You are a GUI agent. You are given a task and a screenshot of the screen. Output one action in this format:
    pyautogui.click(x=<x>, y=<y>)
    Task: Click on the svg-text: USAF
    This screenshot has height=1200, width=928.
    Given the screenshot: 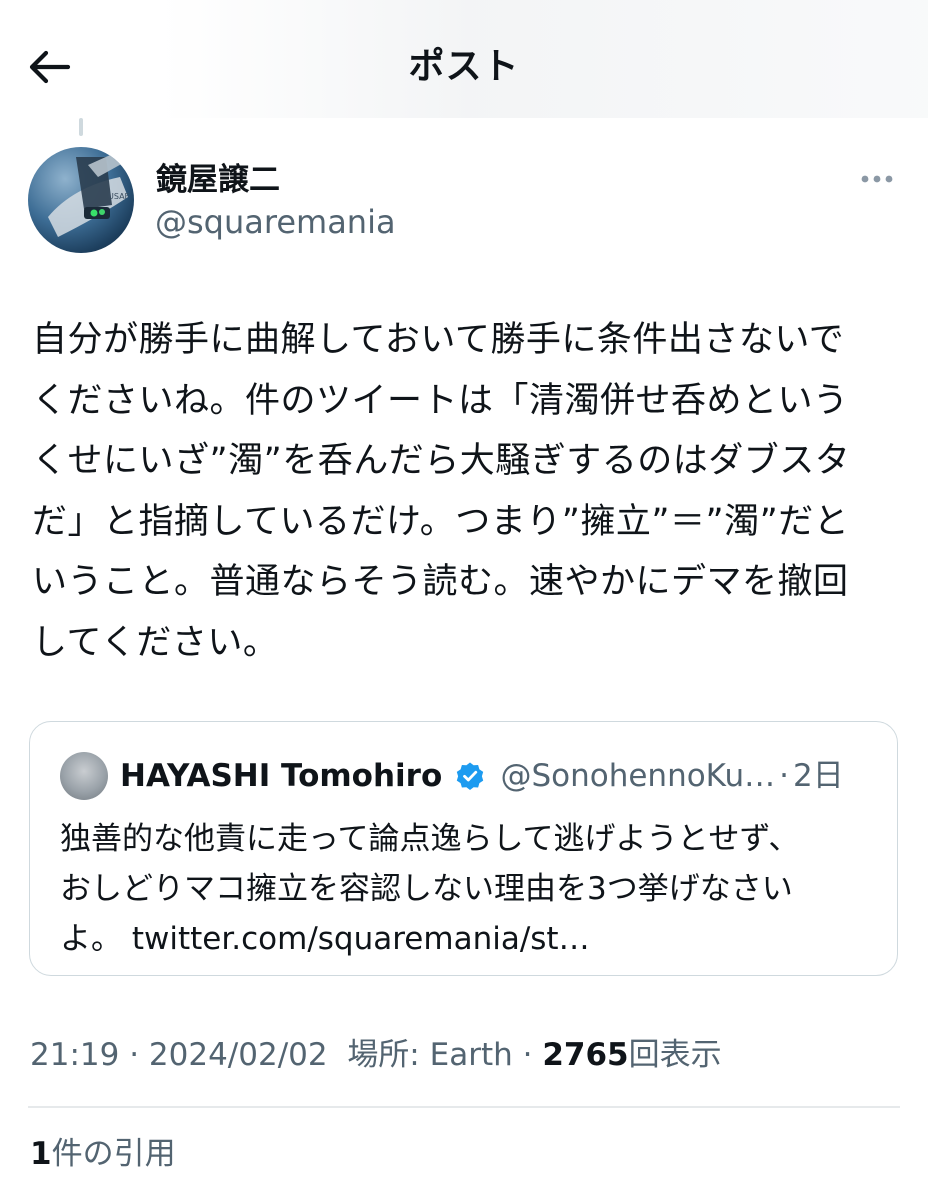 What is the action you would take?
    pyautogui.click(x=119, y=196)
    